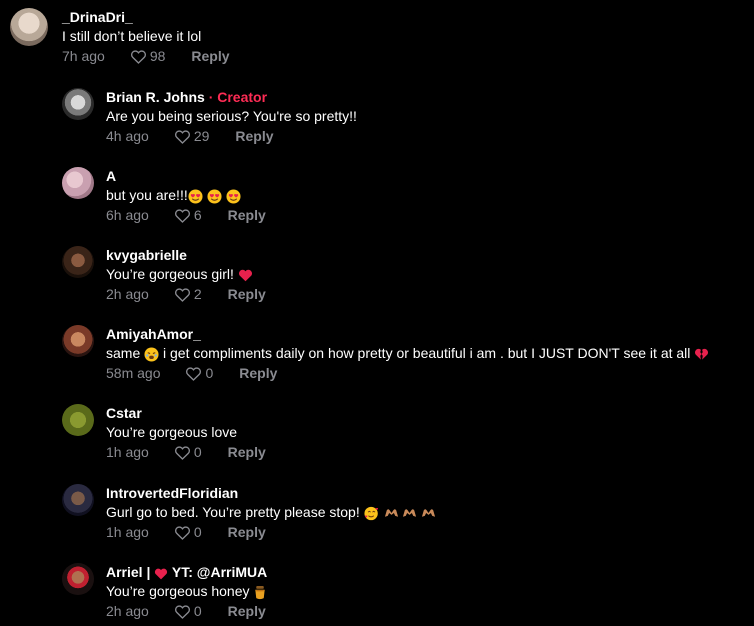 The image size is (754, 626). I want to click on comment-author: Cstar, so click(186, 413).